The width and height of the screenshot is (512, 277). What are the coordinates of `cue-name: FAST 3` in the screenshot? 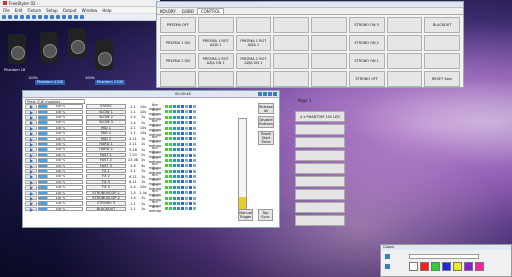 It's located at (106, 166).